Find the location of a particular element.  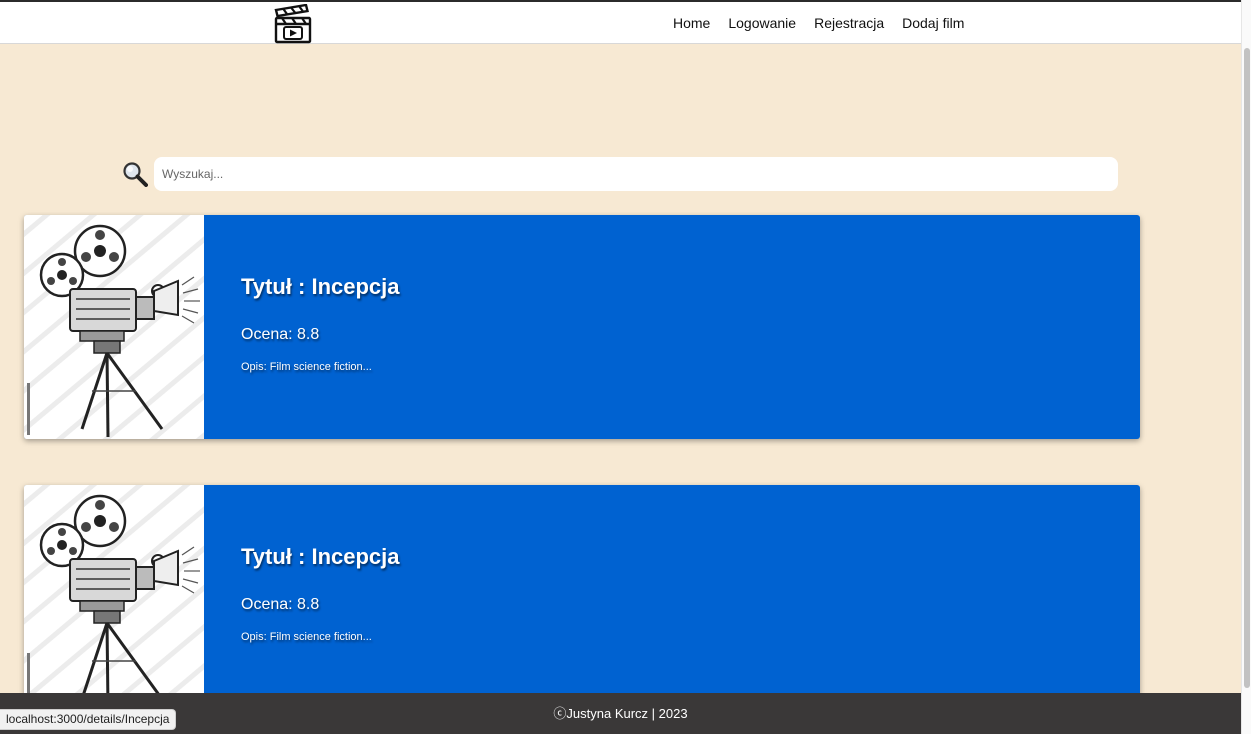

navbar: Home Logowanie Rejestracja Dodaj film is located at coordinates (620, 23).